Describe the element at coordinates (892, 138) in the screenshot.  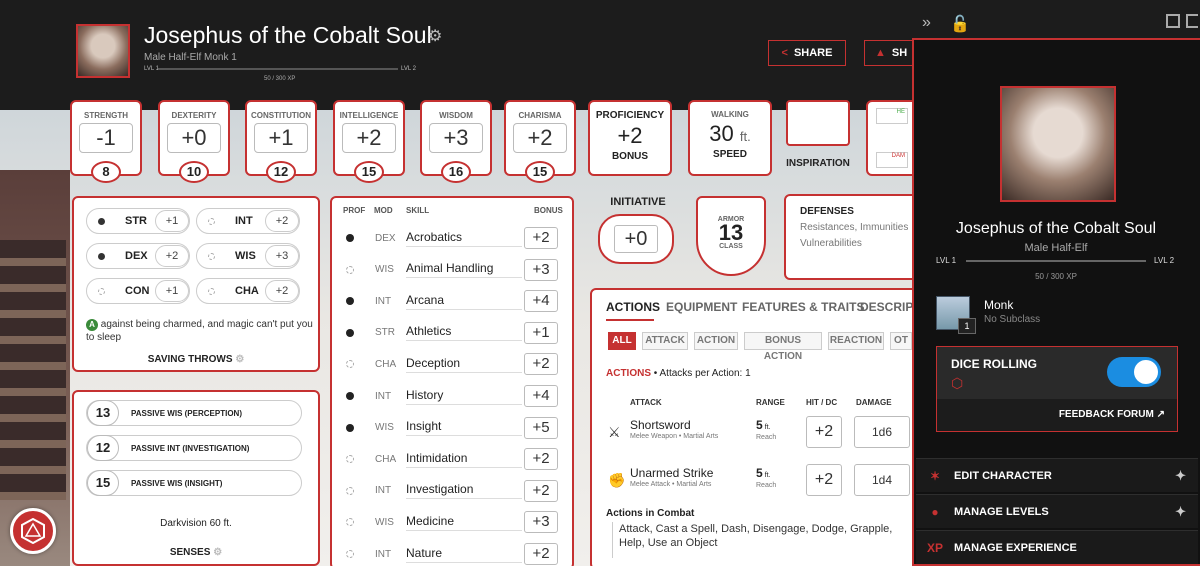
I see `hit-points-box: HE DAM` at that location.